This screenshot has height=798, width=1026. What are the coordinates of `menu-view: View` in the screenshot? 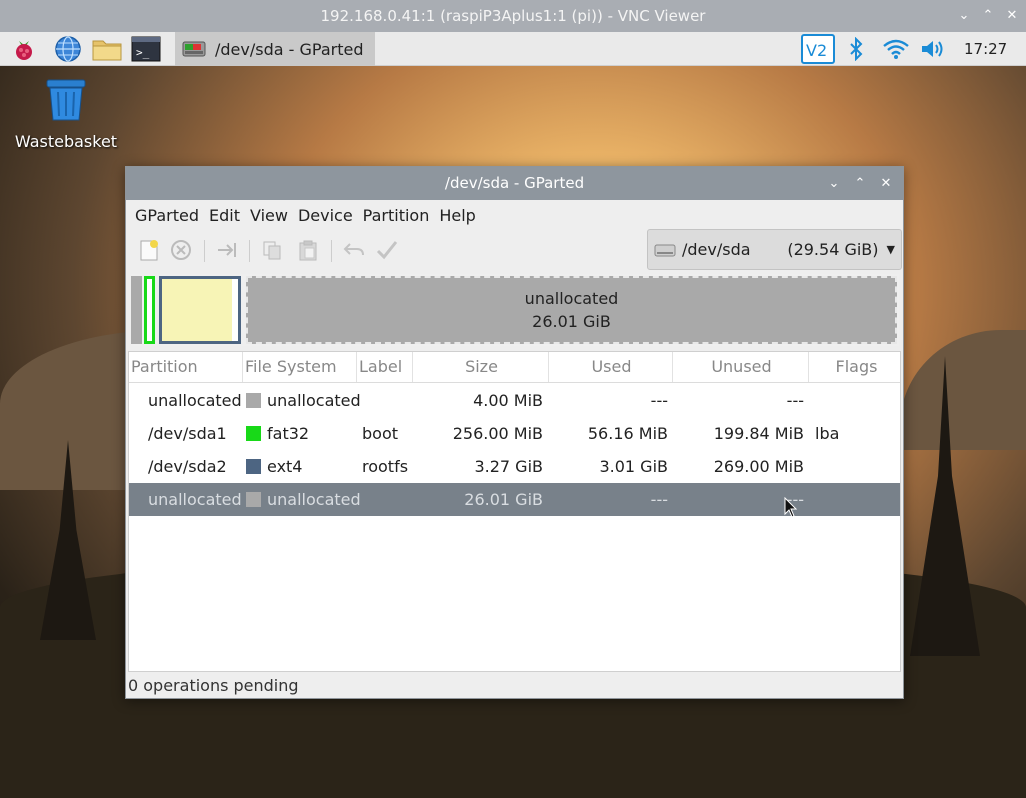 It's located at (269, 215).